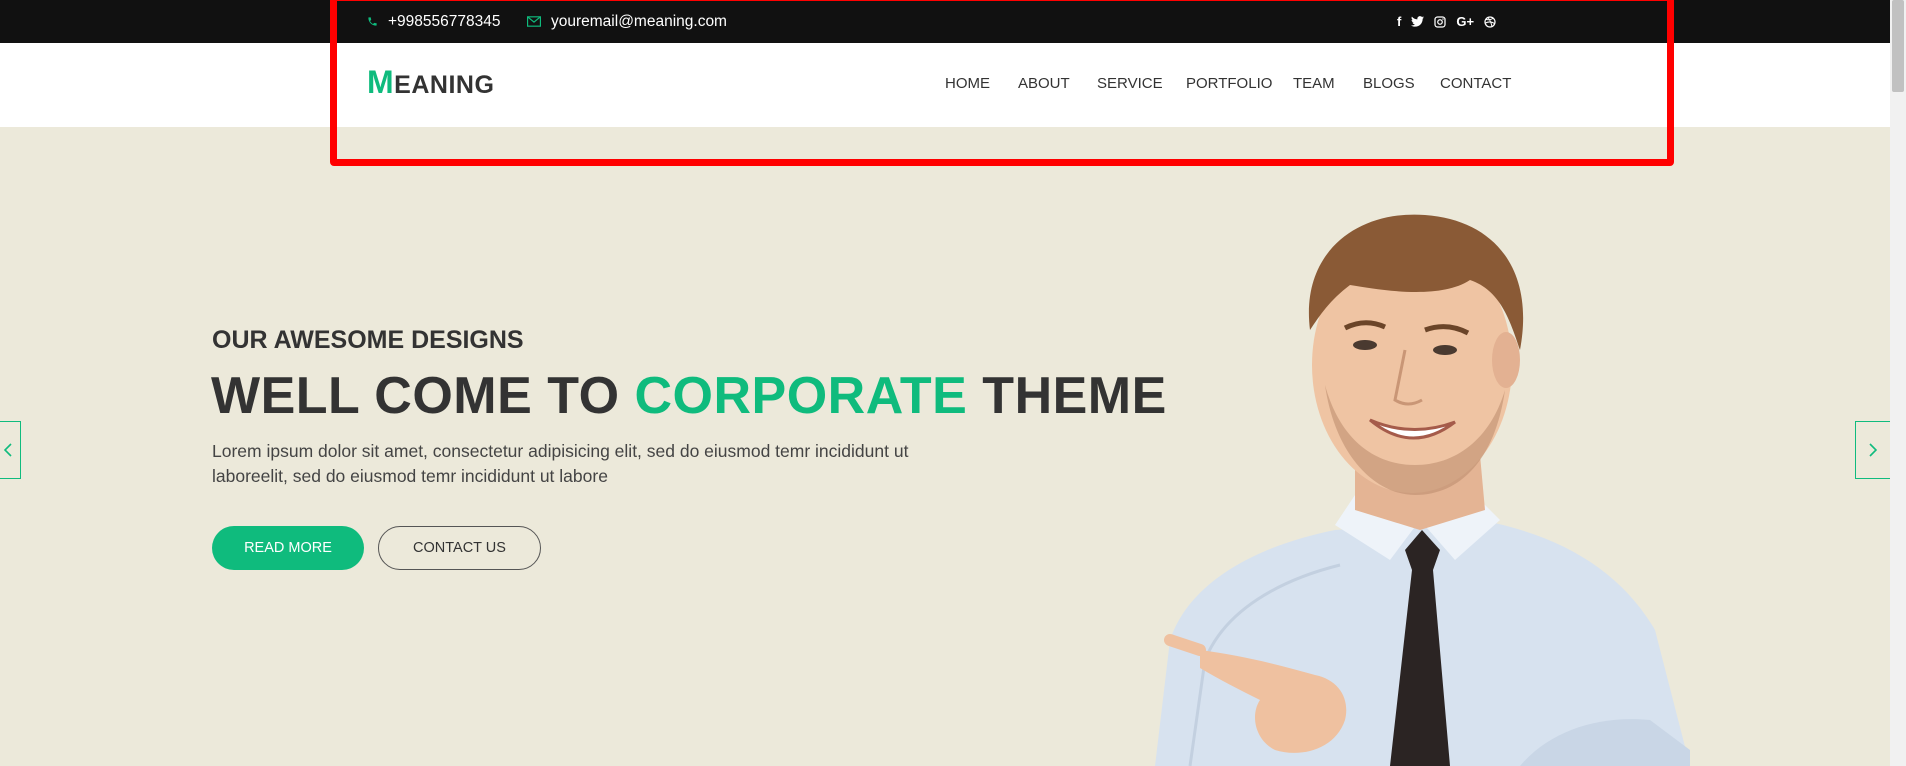  I want to click on nav-team: TEAM, so click(1314, 83).